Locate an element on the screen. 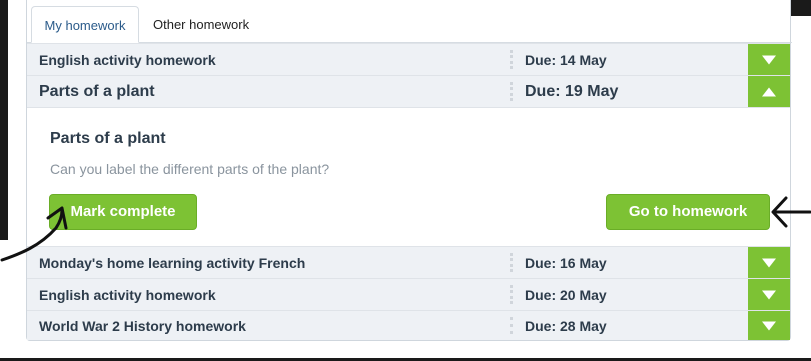 This screenshot has height=361, width=811. homework-row: English activity homework Due: 20 May is located at coordinates (408, 294).